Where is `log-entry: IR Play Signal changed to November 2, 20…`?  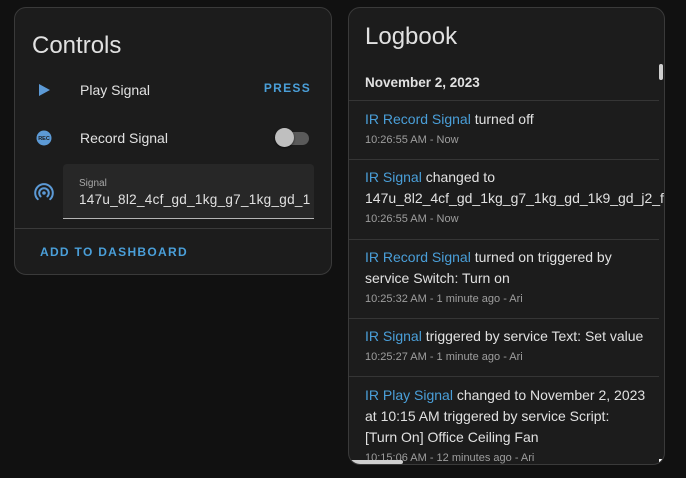 log-entry: IR Play Signal changed to November 2, 20… is located at coordinates (513, 424).